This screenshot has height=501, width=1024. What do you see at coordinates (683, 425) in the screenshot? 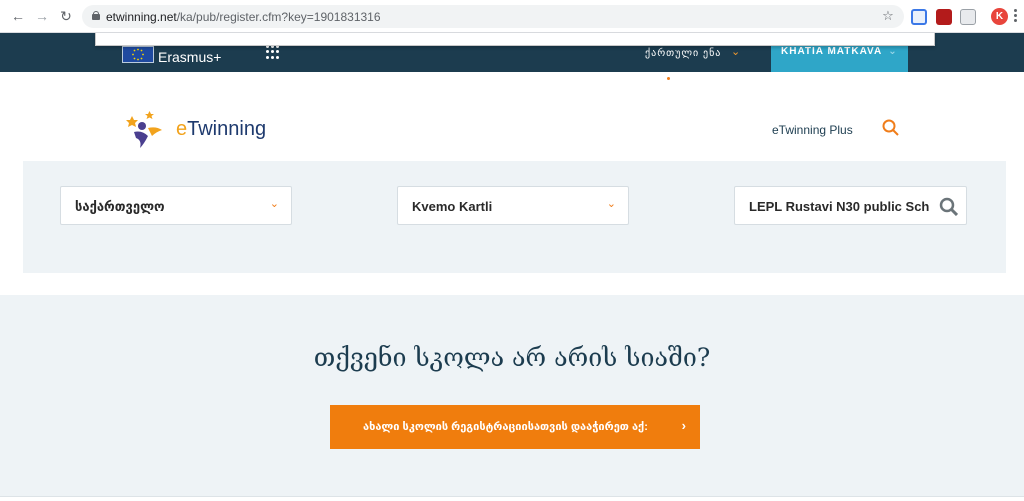
I see `chevron-right-icon: ›` at bounding box center [683, 425].